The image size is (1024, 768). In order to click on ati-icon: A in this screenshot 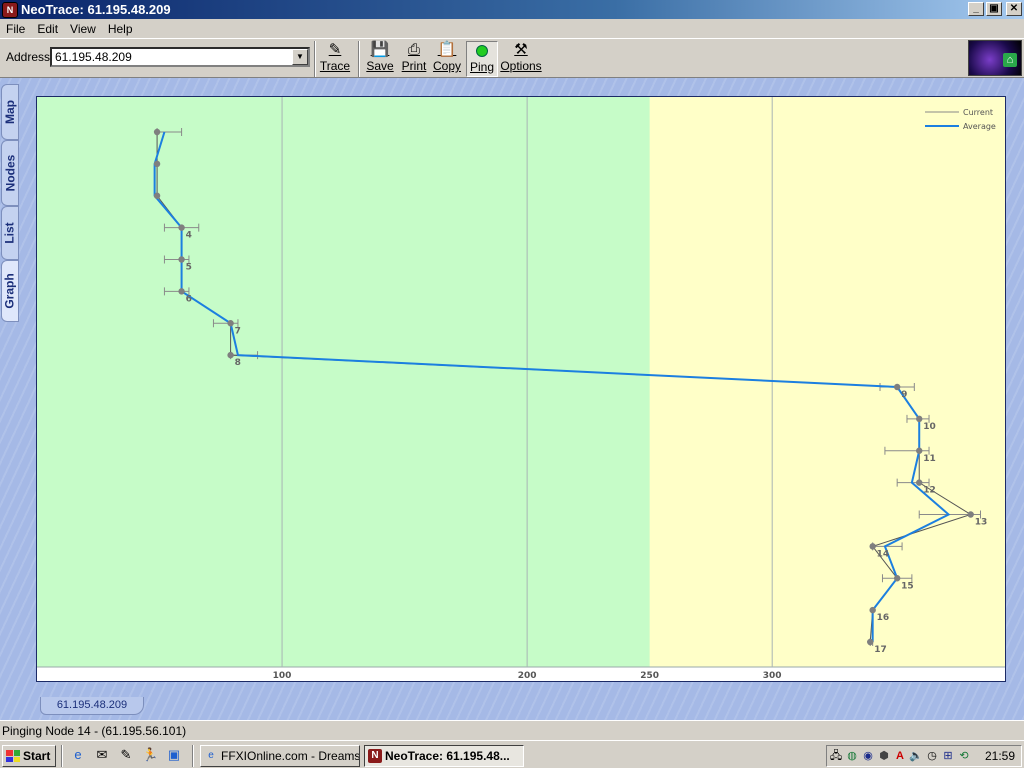, I will do `click(900, 756)`.